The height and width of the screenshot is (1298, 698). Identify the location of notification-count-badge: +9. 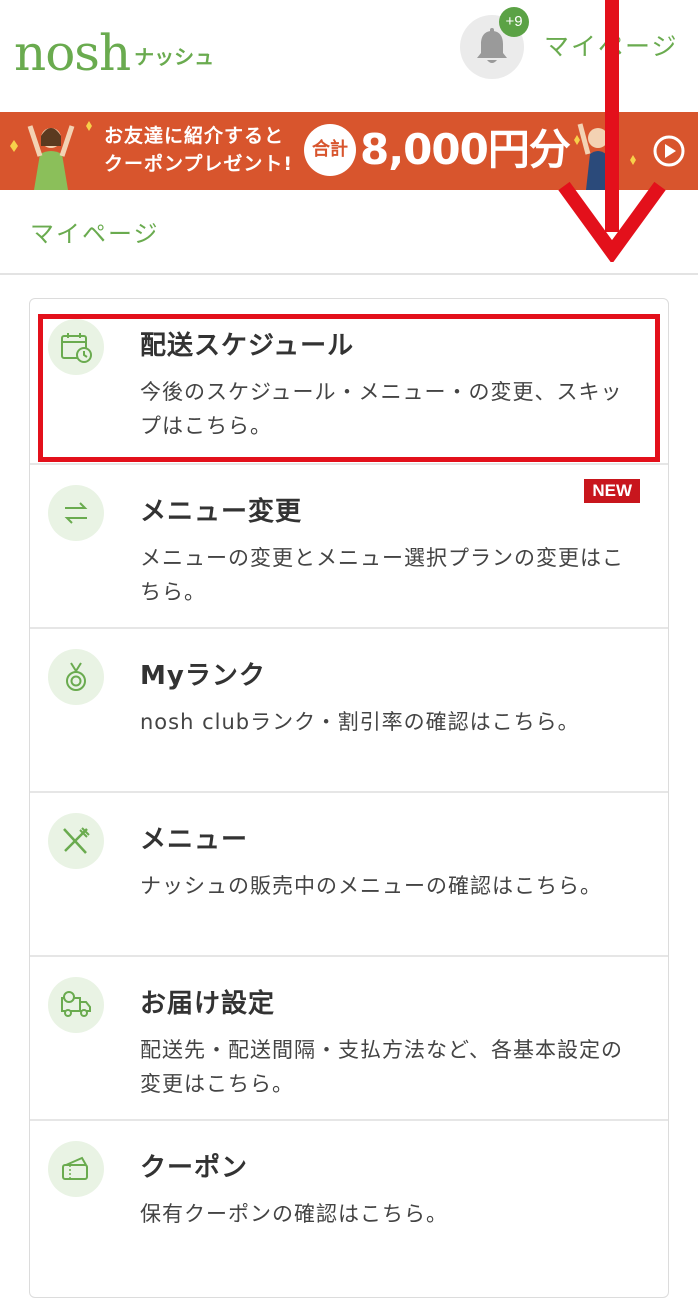
(514, 22).